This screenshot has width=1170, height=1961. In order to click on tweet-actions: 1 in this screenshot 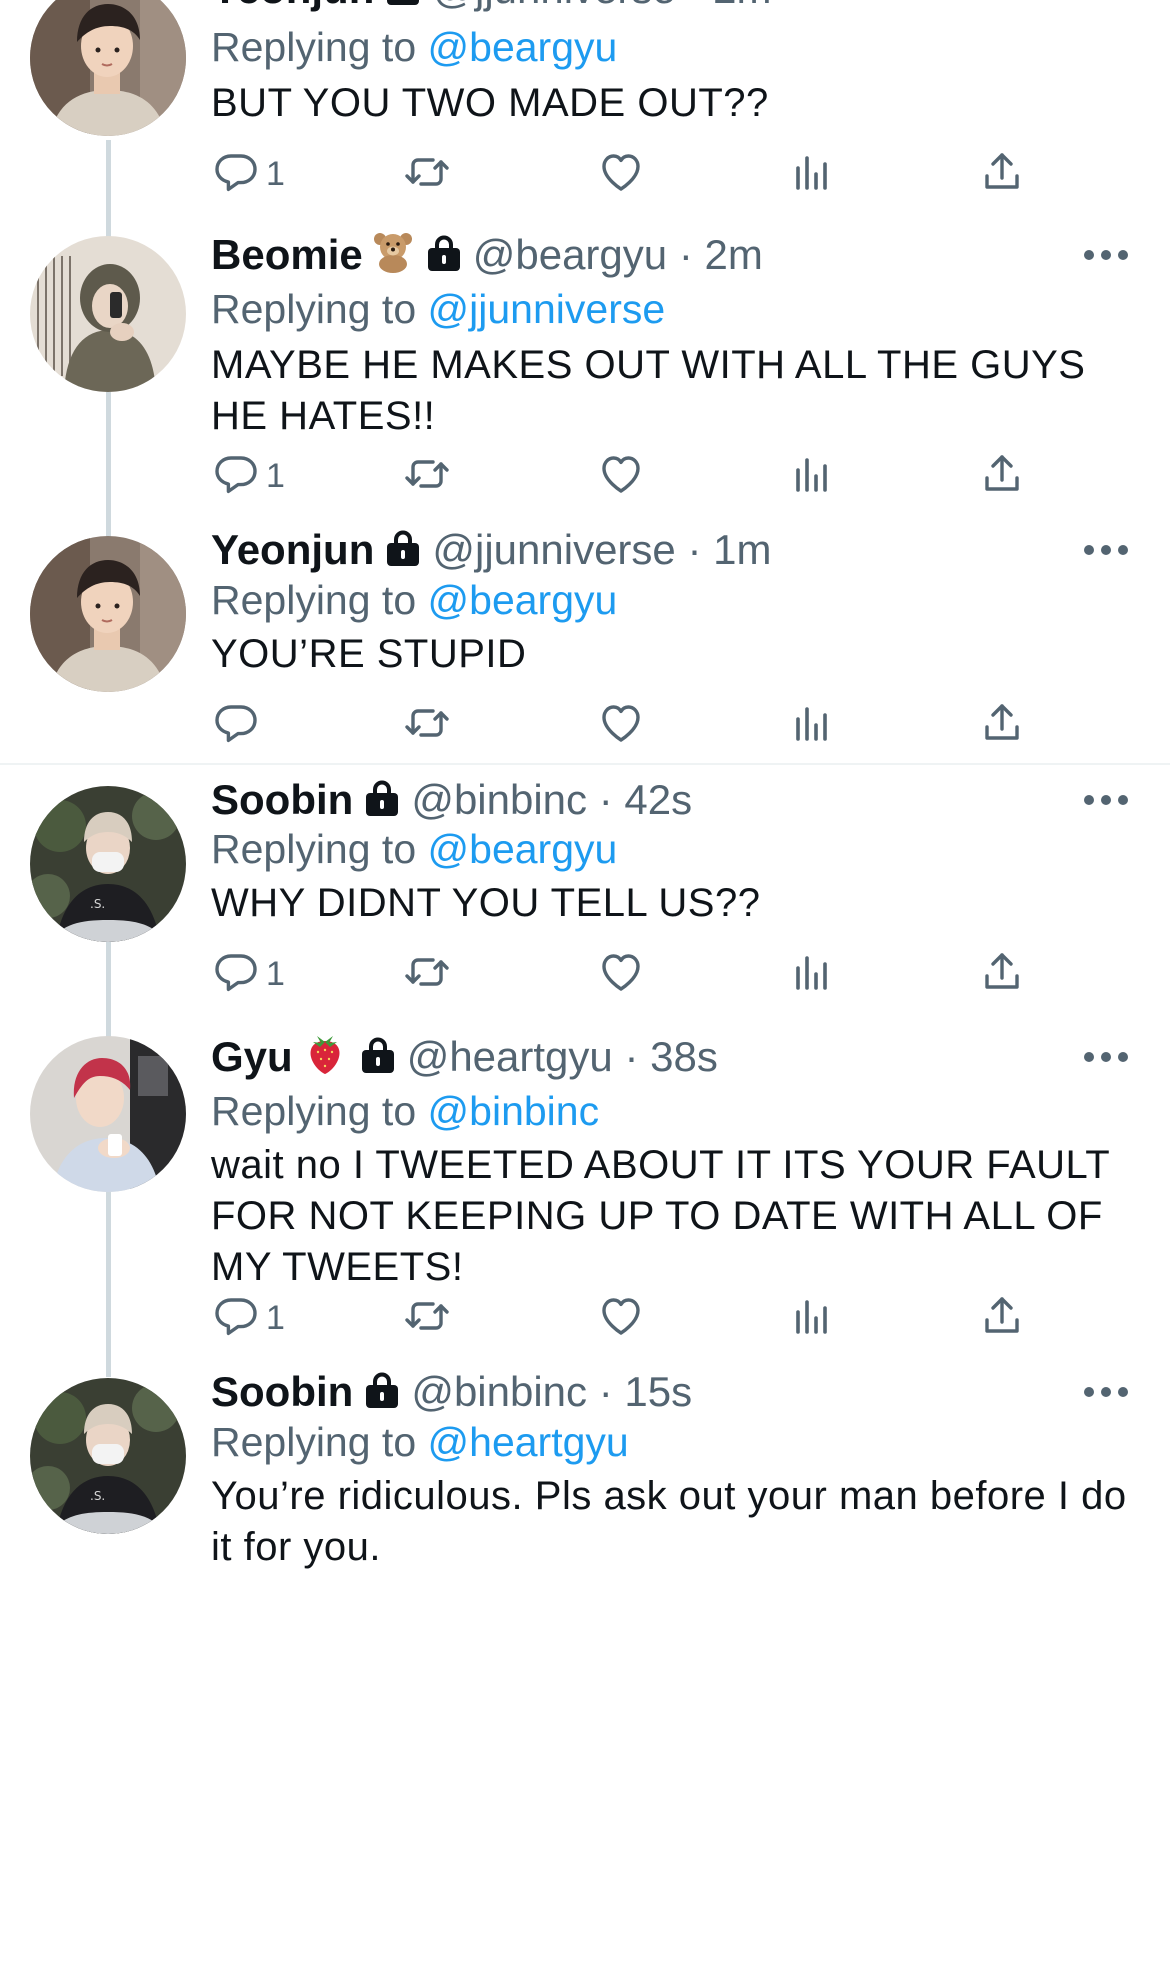, I will do `click(585, 974)`.